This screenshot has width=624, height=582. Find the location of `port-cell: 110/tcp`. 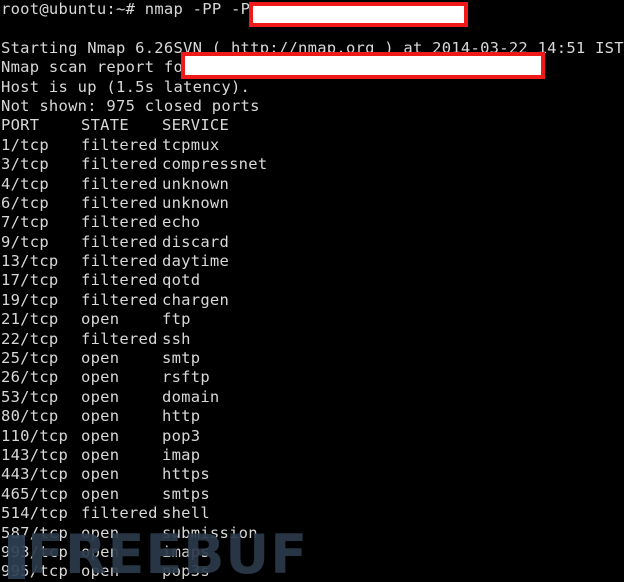

port-cell: 110/tcp is located at coordinates (35, 435).